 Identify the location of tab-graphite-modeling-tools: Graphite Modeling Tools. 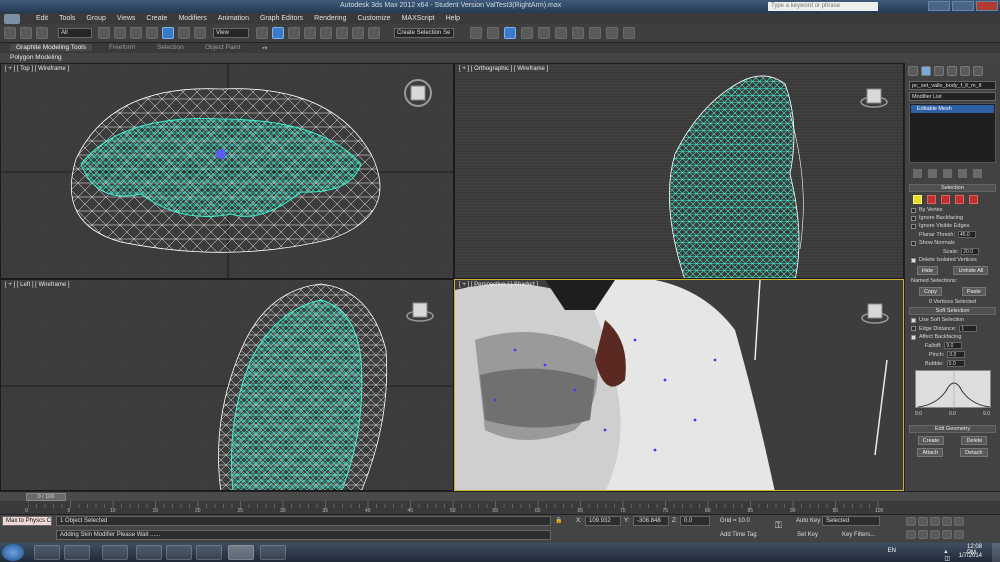
(51, 47).